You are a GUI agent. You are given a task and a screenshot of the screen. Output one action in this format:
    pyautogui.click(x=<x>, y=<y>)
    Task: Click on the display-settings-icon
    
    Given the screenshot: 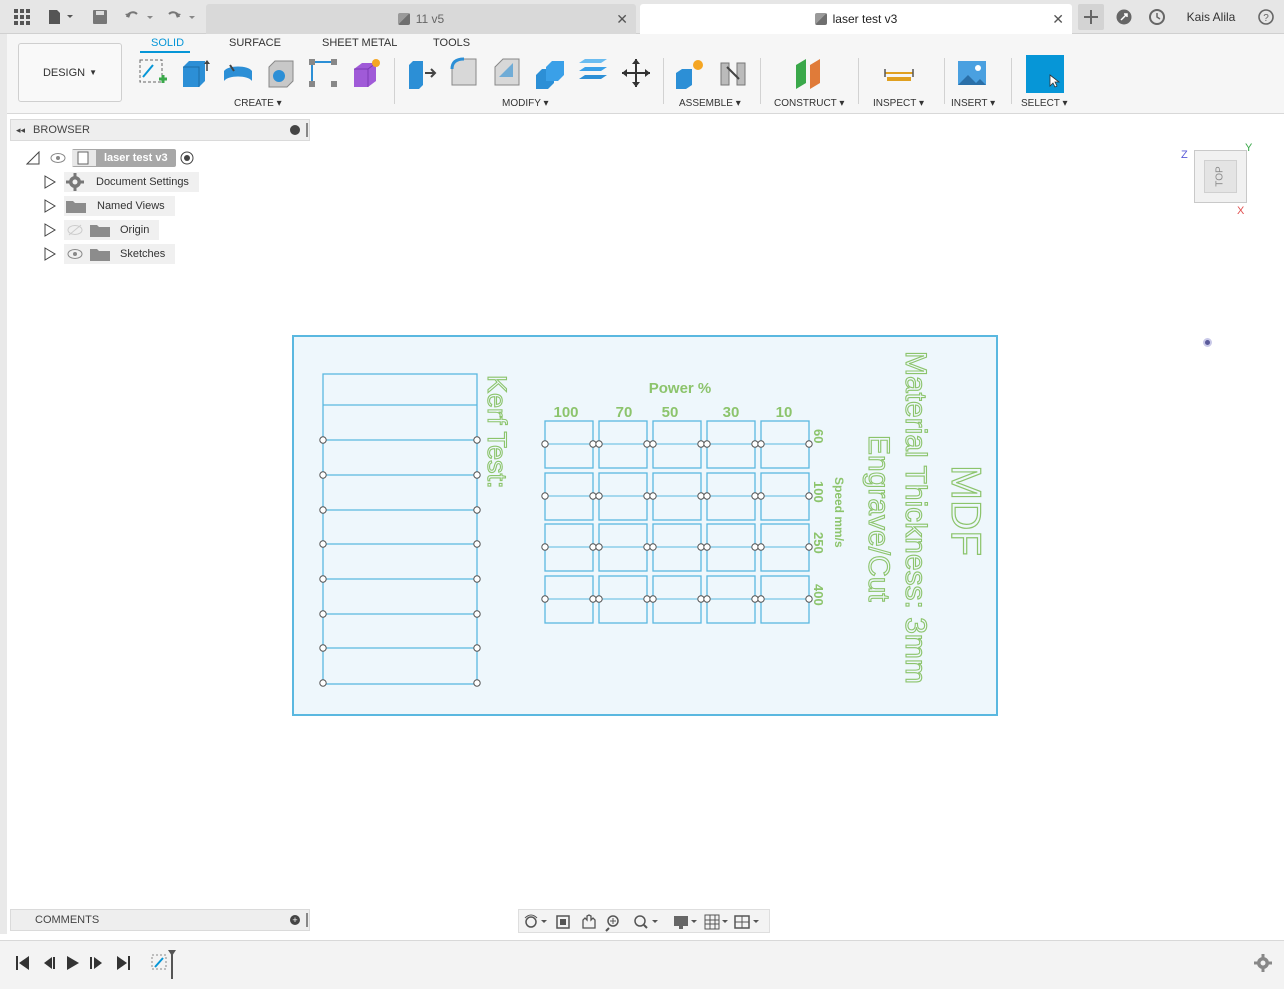 What is the action you would take?
    pyautogui.click(x=685, y=922)
    